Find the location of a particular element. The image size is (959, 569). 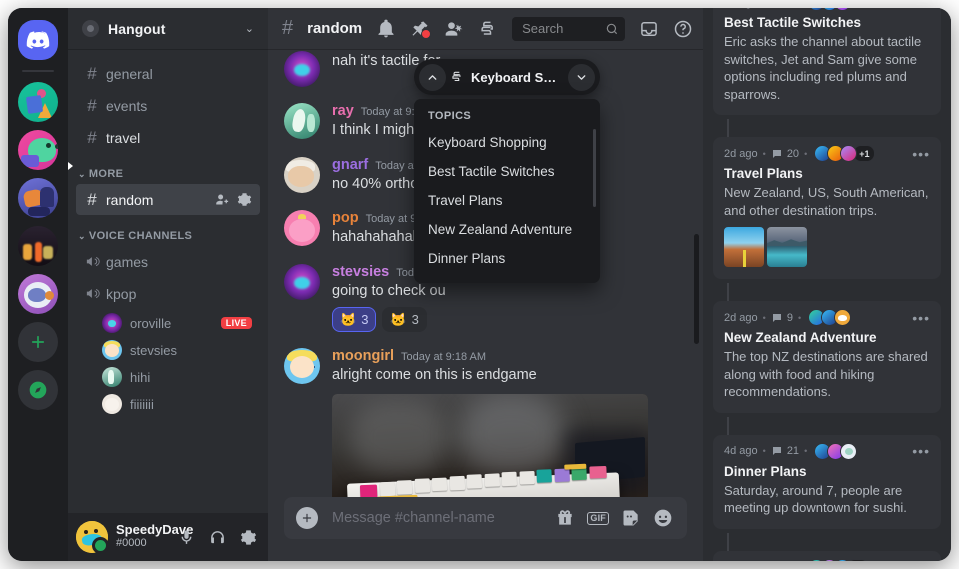

threads-button is located at coordinates (488, 29).